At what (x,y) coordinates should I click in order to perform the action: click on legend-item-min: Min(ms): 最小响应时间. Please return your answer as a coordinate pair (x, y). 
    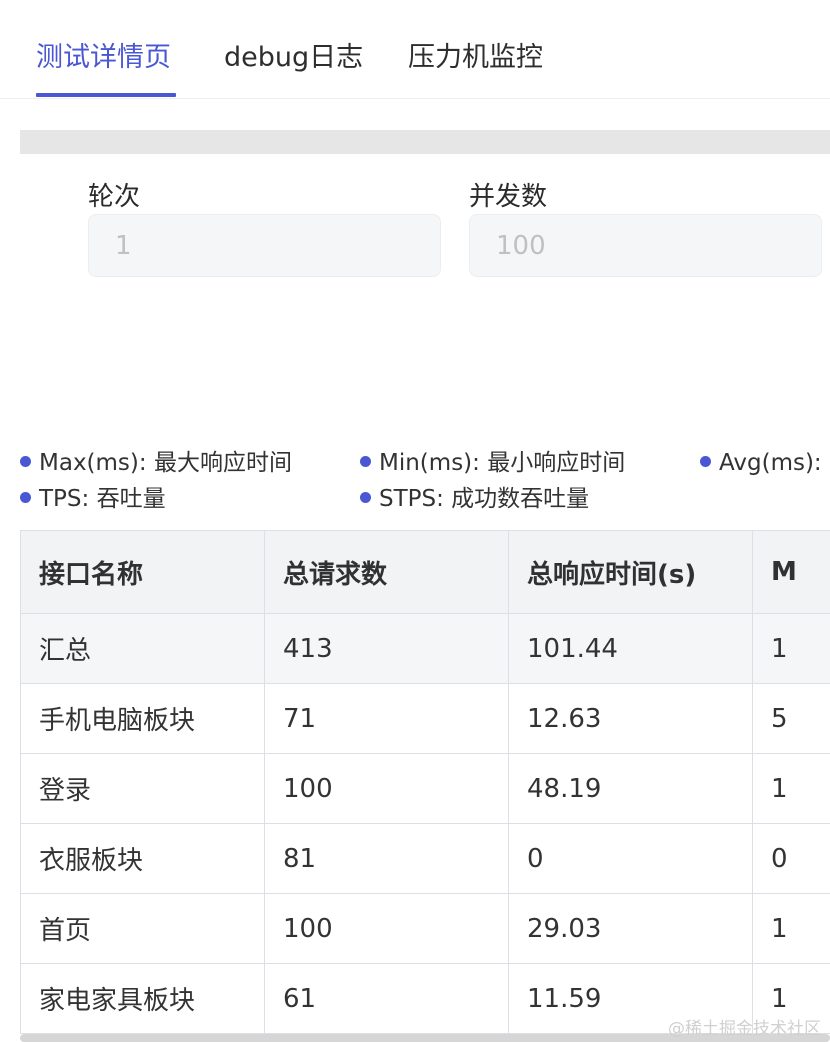
    Looking at the image, I should click on (492, 460).